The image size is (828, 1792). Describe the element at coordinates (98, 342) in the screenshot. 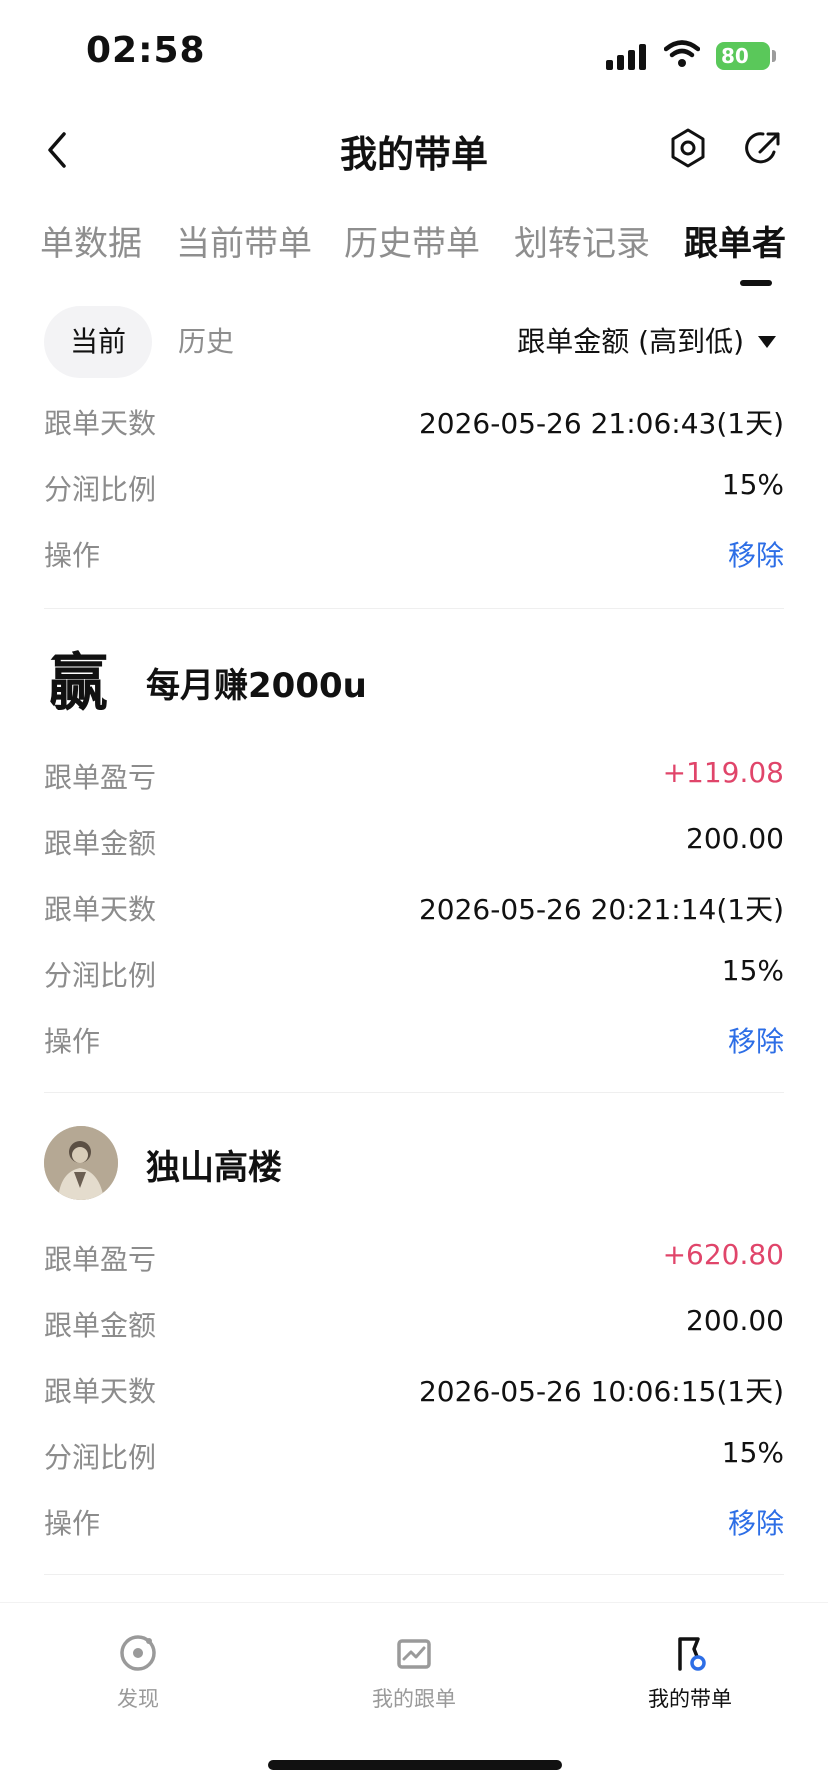

I see `filter-current: 当前` at that location.